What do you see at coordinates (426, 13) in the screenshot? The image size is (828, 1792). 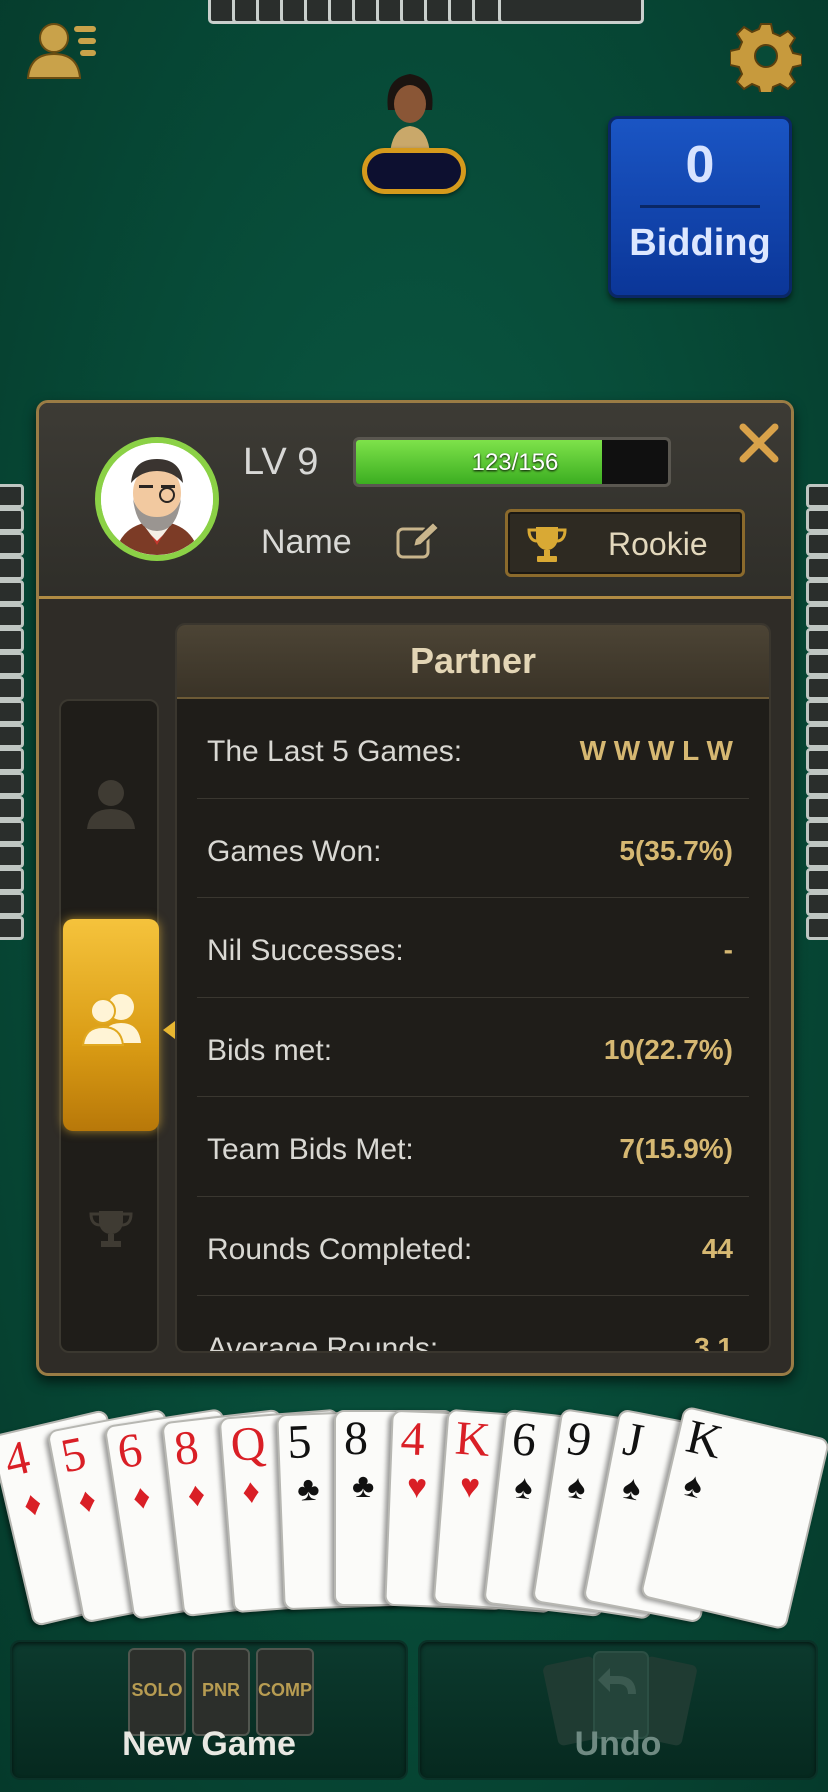 I see `top-opponent-cards` at bounding box center [426, 13].